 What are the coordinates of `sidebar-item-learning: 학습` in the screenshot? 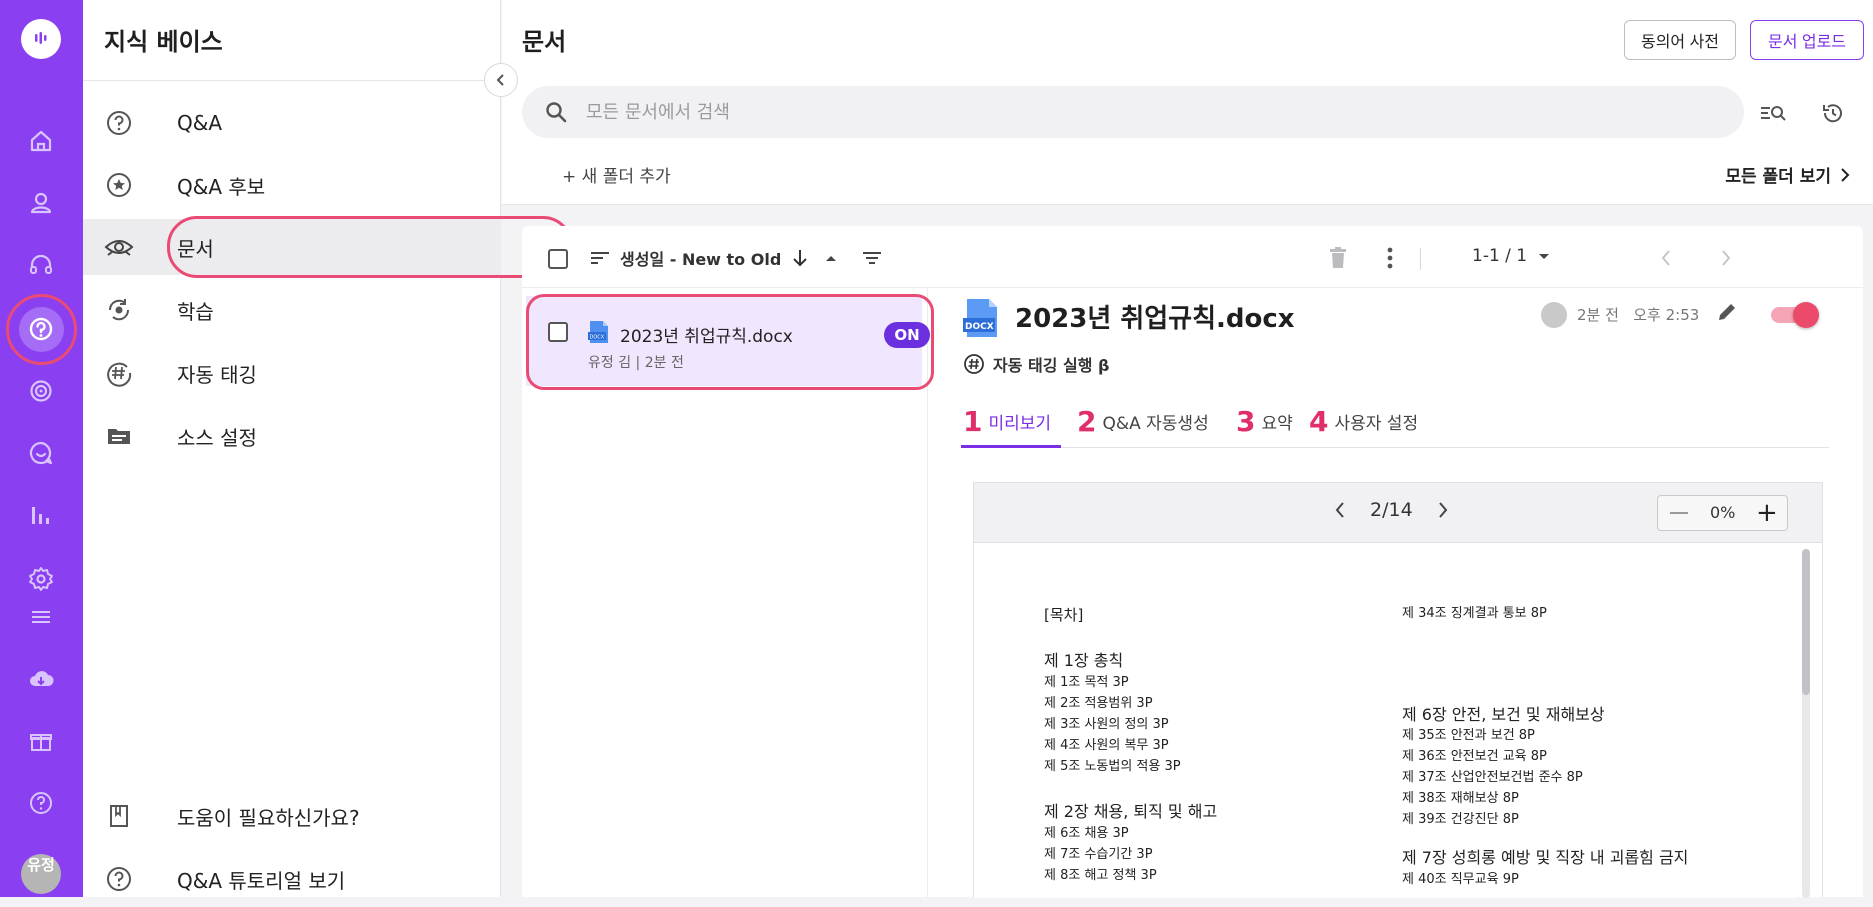 It's located at (292, 310).